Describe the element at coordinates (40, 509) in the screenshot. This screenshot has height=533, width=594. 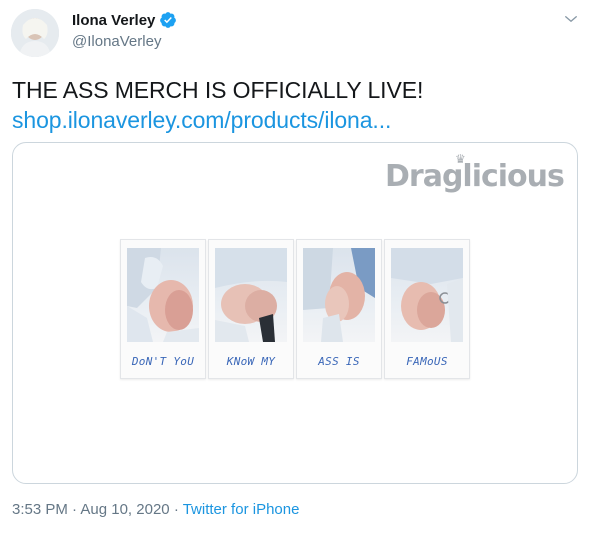
I see `tweet-time: 3:53 PM` at that location.